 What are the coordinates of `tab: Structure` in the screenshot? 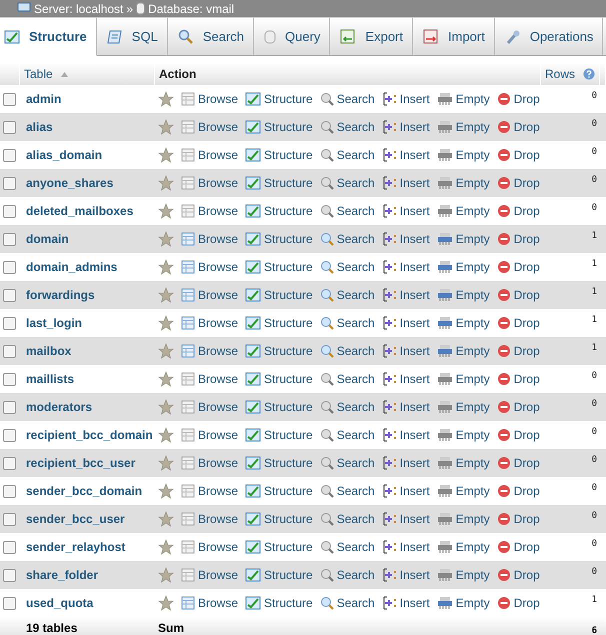 It's located at (48, 36).